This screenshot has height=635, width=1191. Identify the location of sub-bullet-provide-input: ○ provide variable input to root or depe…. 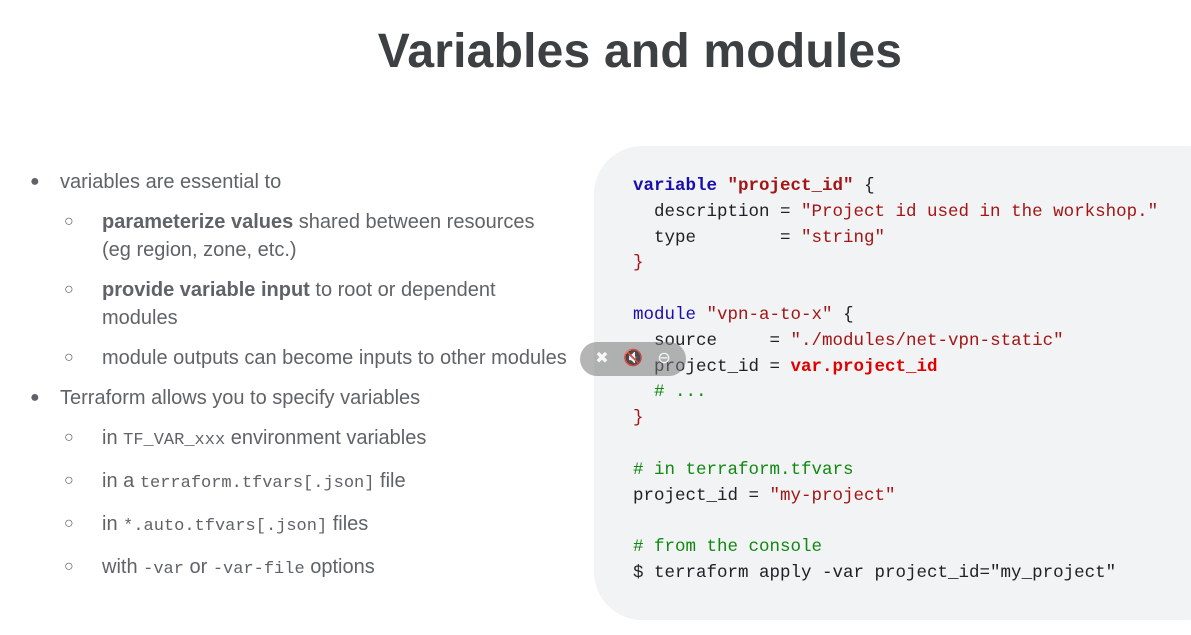
(298, 304).